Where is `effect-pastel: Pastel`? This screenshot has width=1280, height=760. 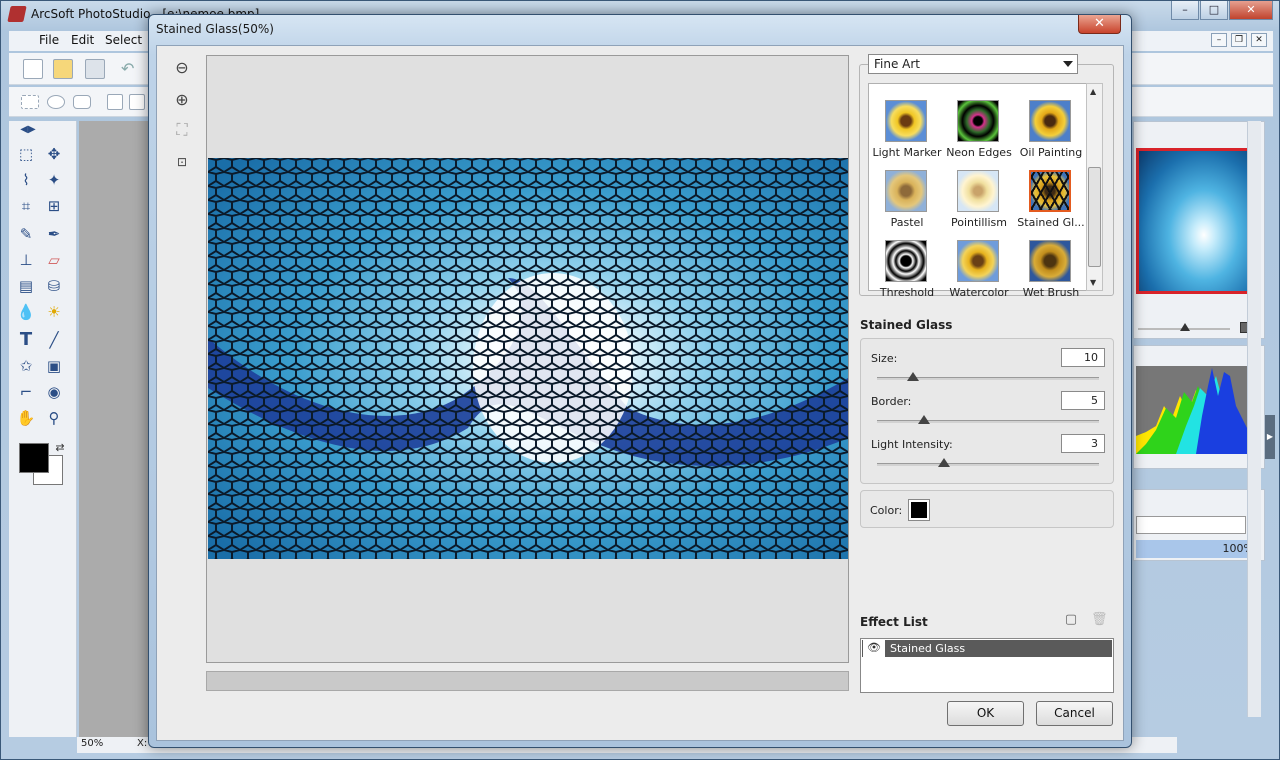 effect-pastel: Pastel is located at coordinates (907, 202).